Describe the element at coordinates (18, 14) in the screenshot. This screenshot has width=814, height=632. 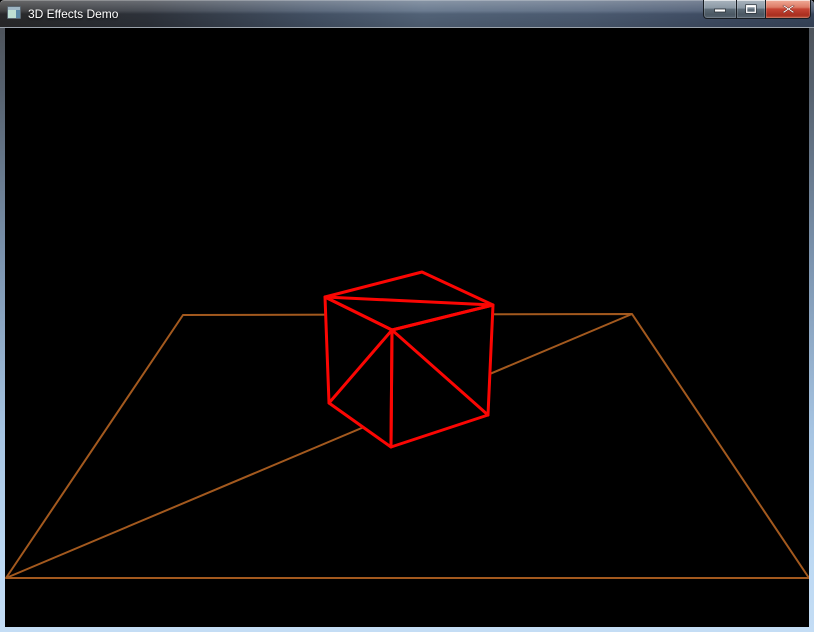
I see `app-icon-accent` at that location.